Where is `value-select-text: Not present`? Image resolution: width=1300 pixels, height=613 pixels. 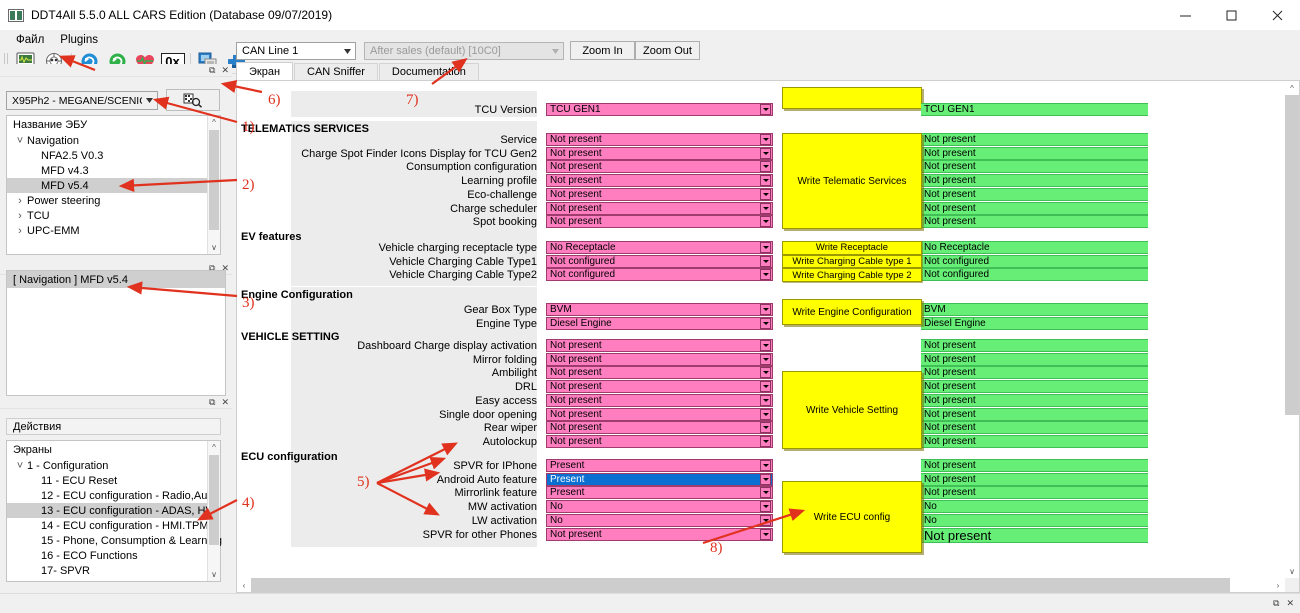
value-select-text: Not present is located at coordinates (576, 441).